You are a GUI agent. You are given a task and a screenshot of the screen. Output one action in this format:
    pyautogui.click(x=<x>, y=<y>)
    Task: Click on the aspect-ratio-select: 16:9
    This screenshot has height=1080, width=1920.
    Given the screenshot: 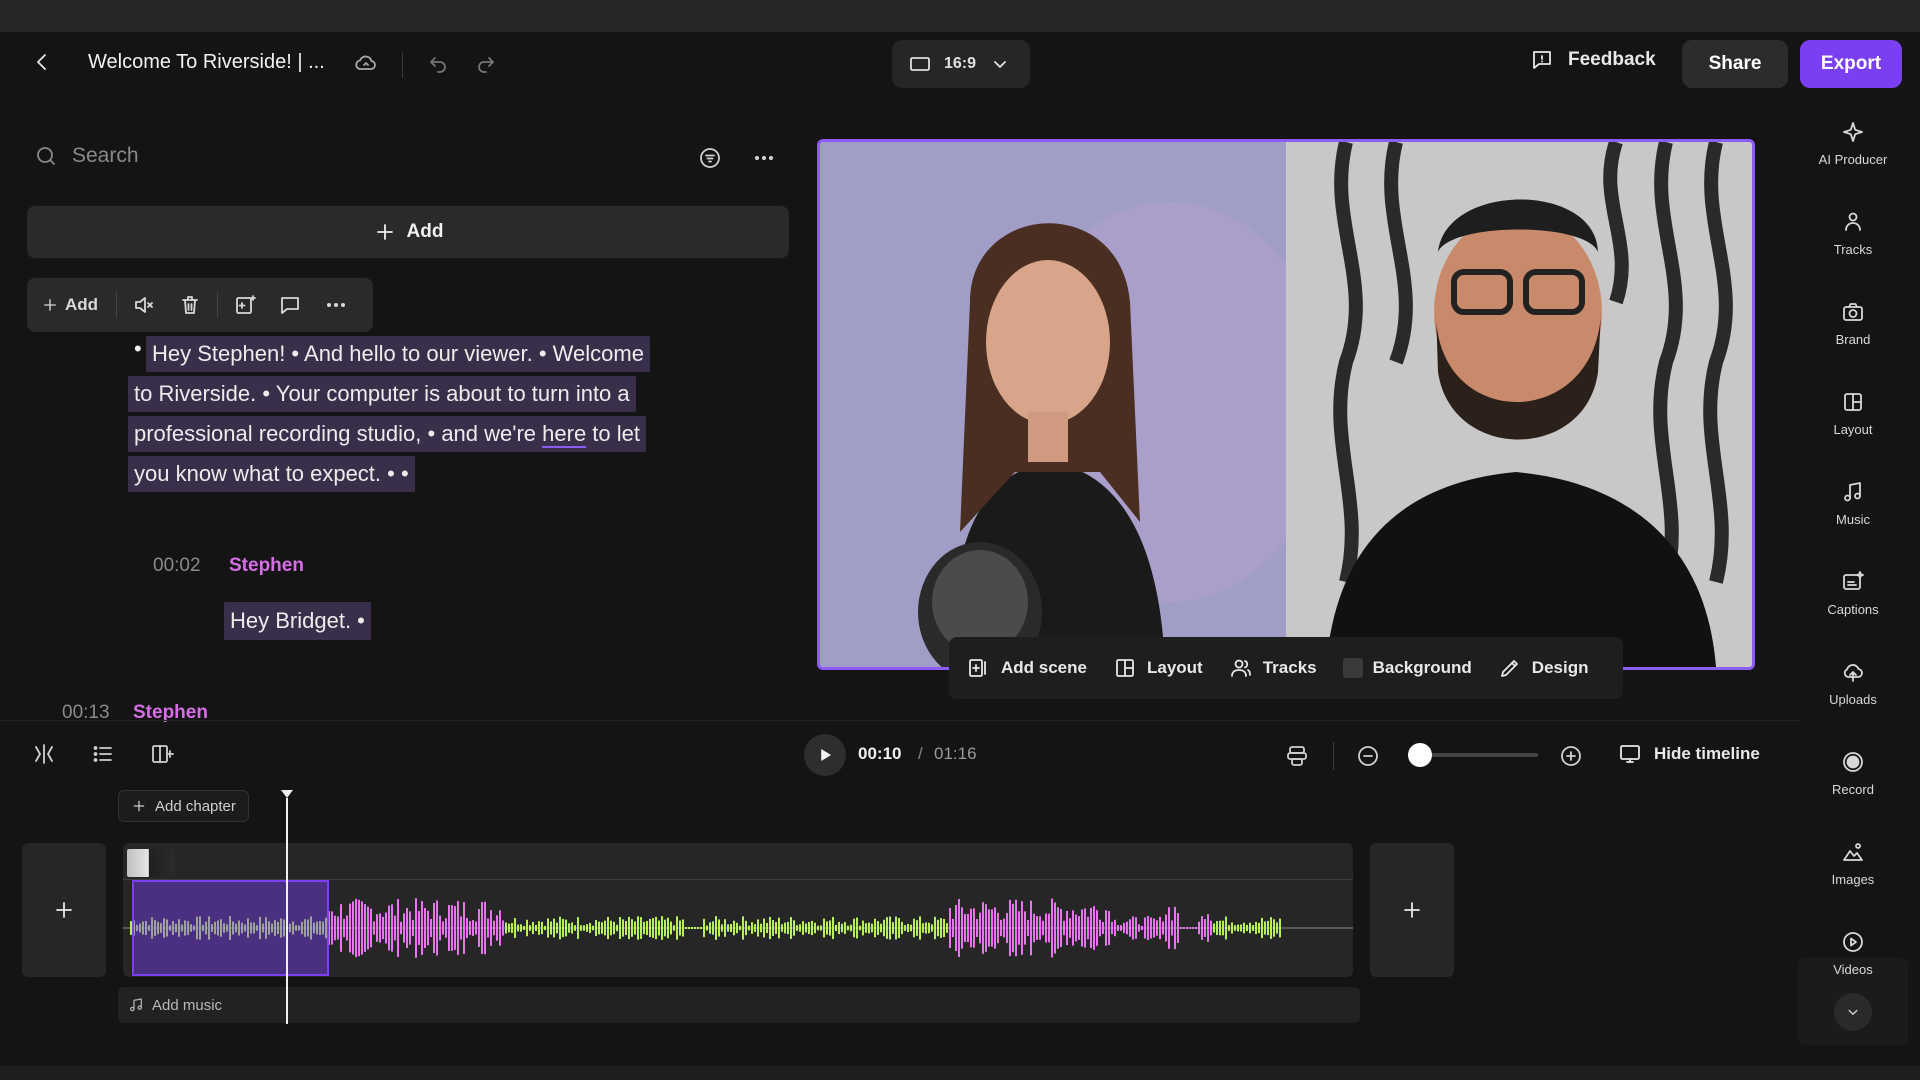 What is the action you would take?
    pyautogui.click(x=961, y=64)
    